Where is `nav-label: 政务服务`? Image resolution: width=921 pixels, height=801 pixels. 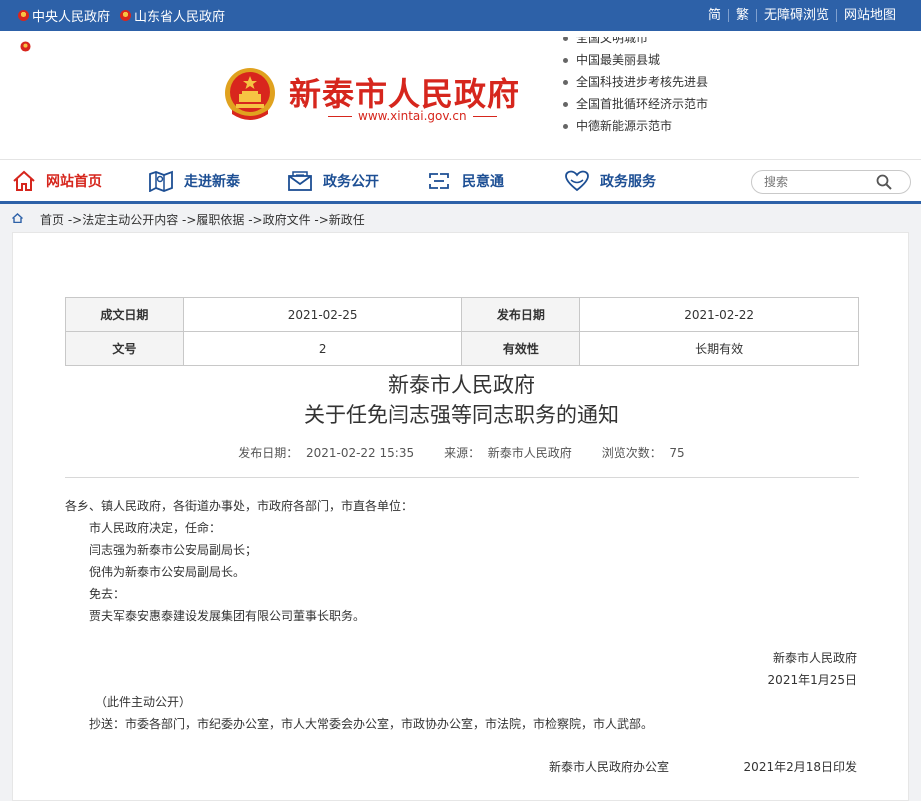
nav-label: 政务服务 is located at coordinates (628, 182).